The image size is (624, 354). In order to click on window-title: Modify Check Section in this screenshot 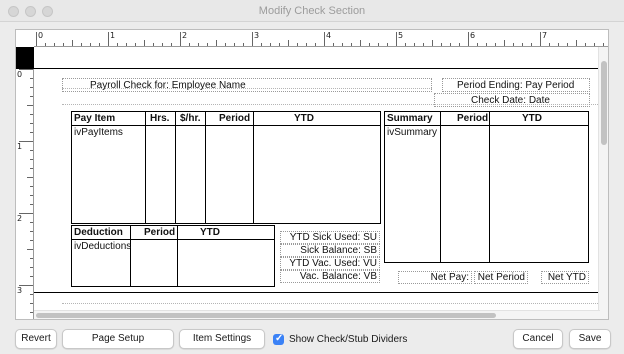, I will do `click(312, 11)`.